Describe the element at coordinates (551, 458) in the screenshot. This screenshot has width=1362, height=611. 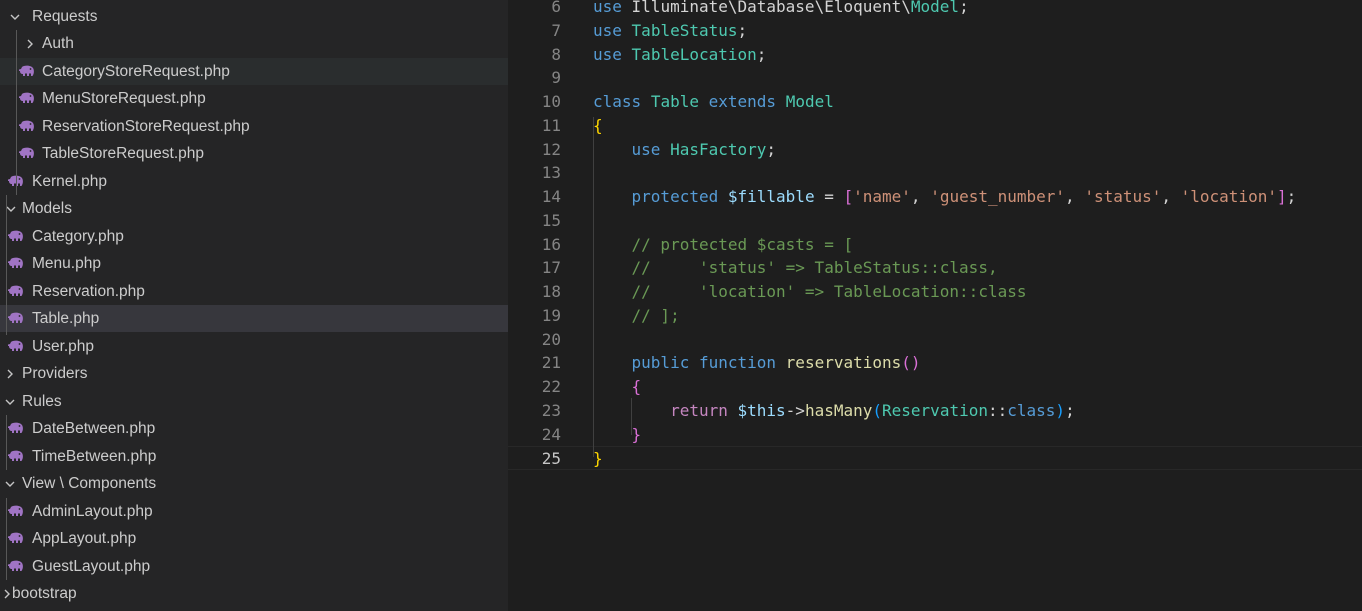
I see `line-number: 25` at that location.